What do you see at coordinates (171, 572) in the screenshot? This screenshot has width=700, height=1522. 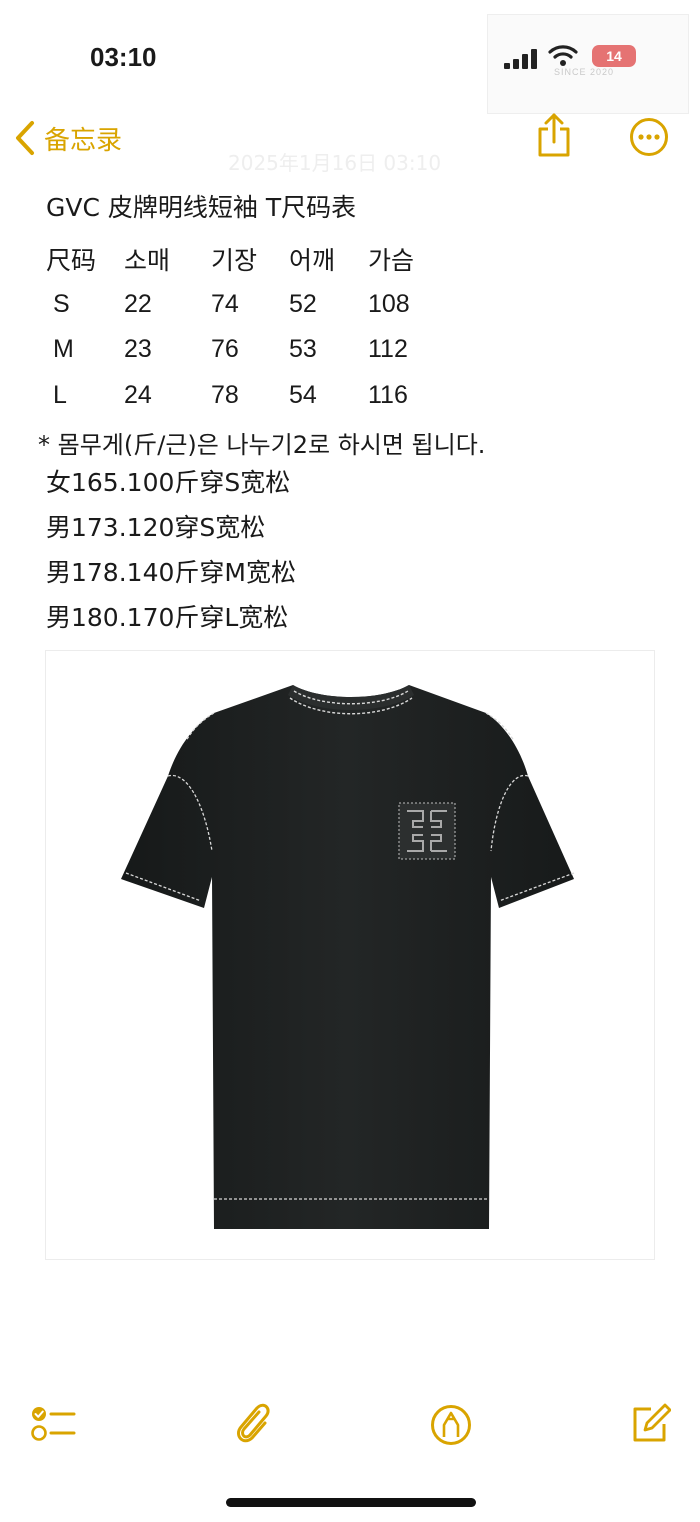 I see `fit-line: 男178.140斤穿M宽松` at bounding box center [171, 572].